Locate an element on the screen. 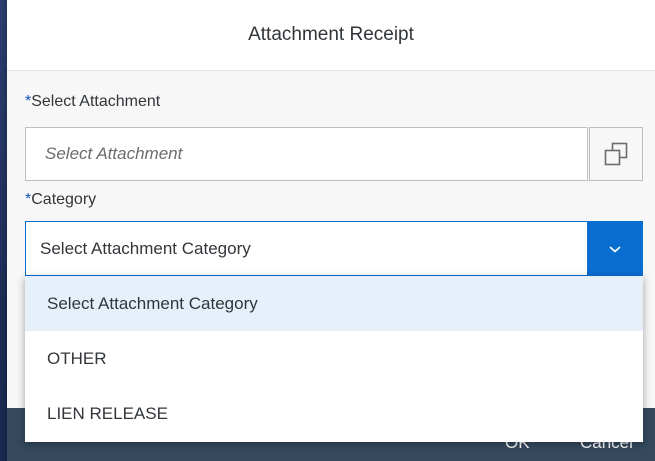 This screenshot has height=461, width=655. browse-window-icon is located at coordinates (616, 154).